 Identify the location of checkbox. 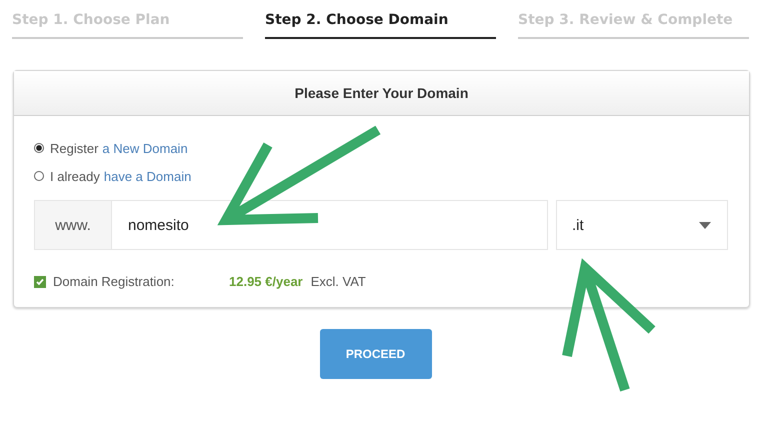
(40, 282).